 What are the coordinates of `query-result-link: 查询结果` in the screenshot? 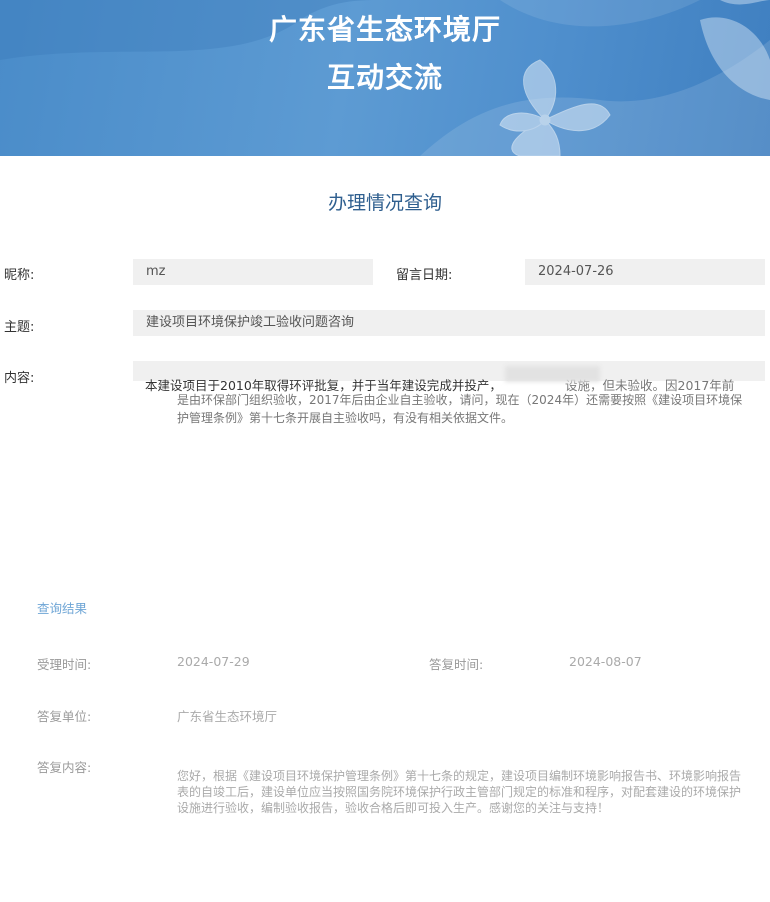 It's located at (62, 607).